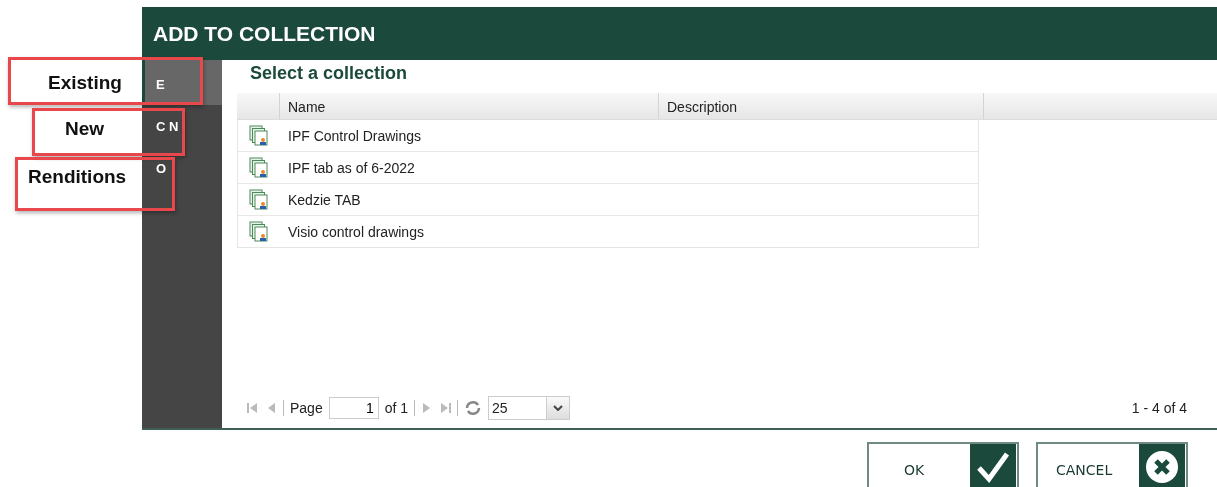 This screenshot has height=487, width=1217. Describe the element at coordinates (351, 167) in the screenshot. I see `name-cell-text: IPF tab as of 6-2022` at that location.